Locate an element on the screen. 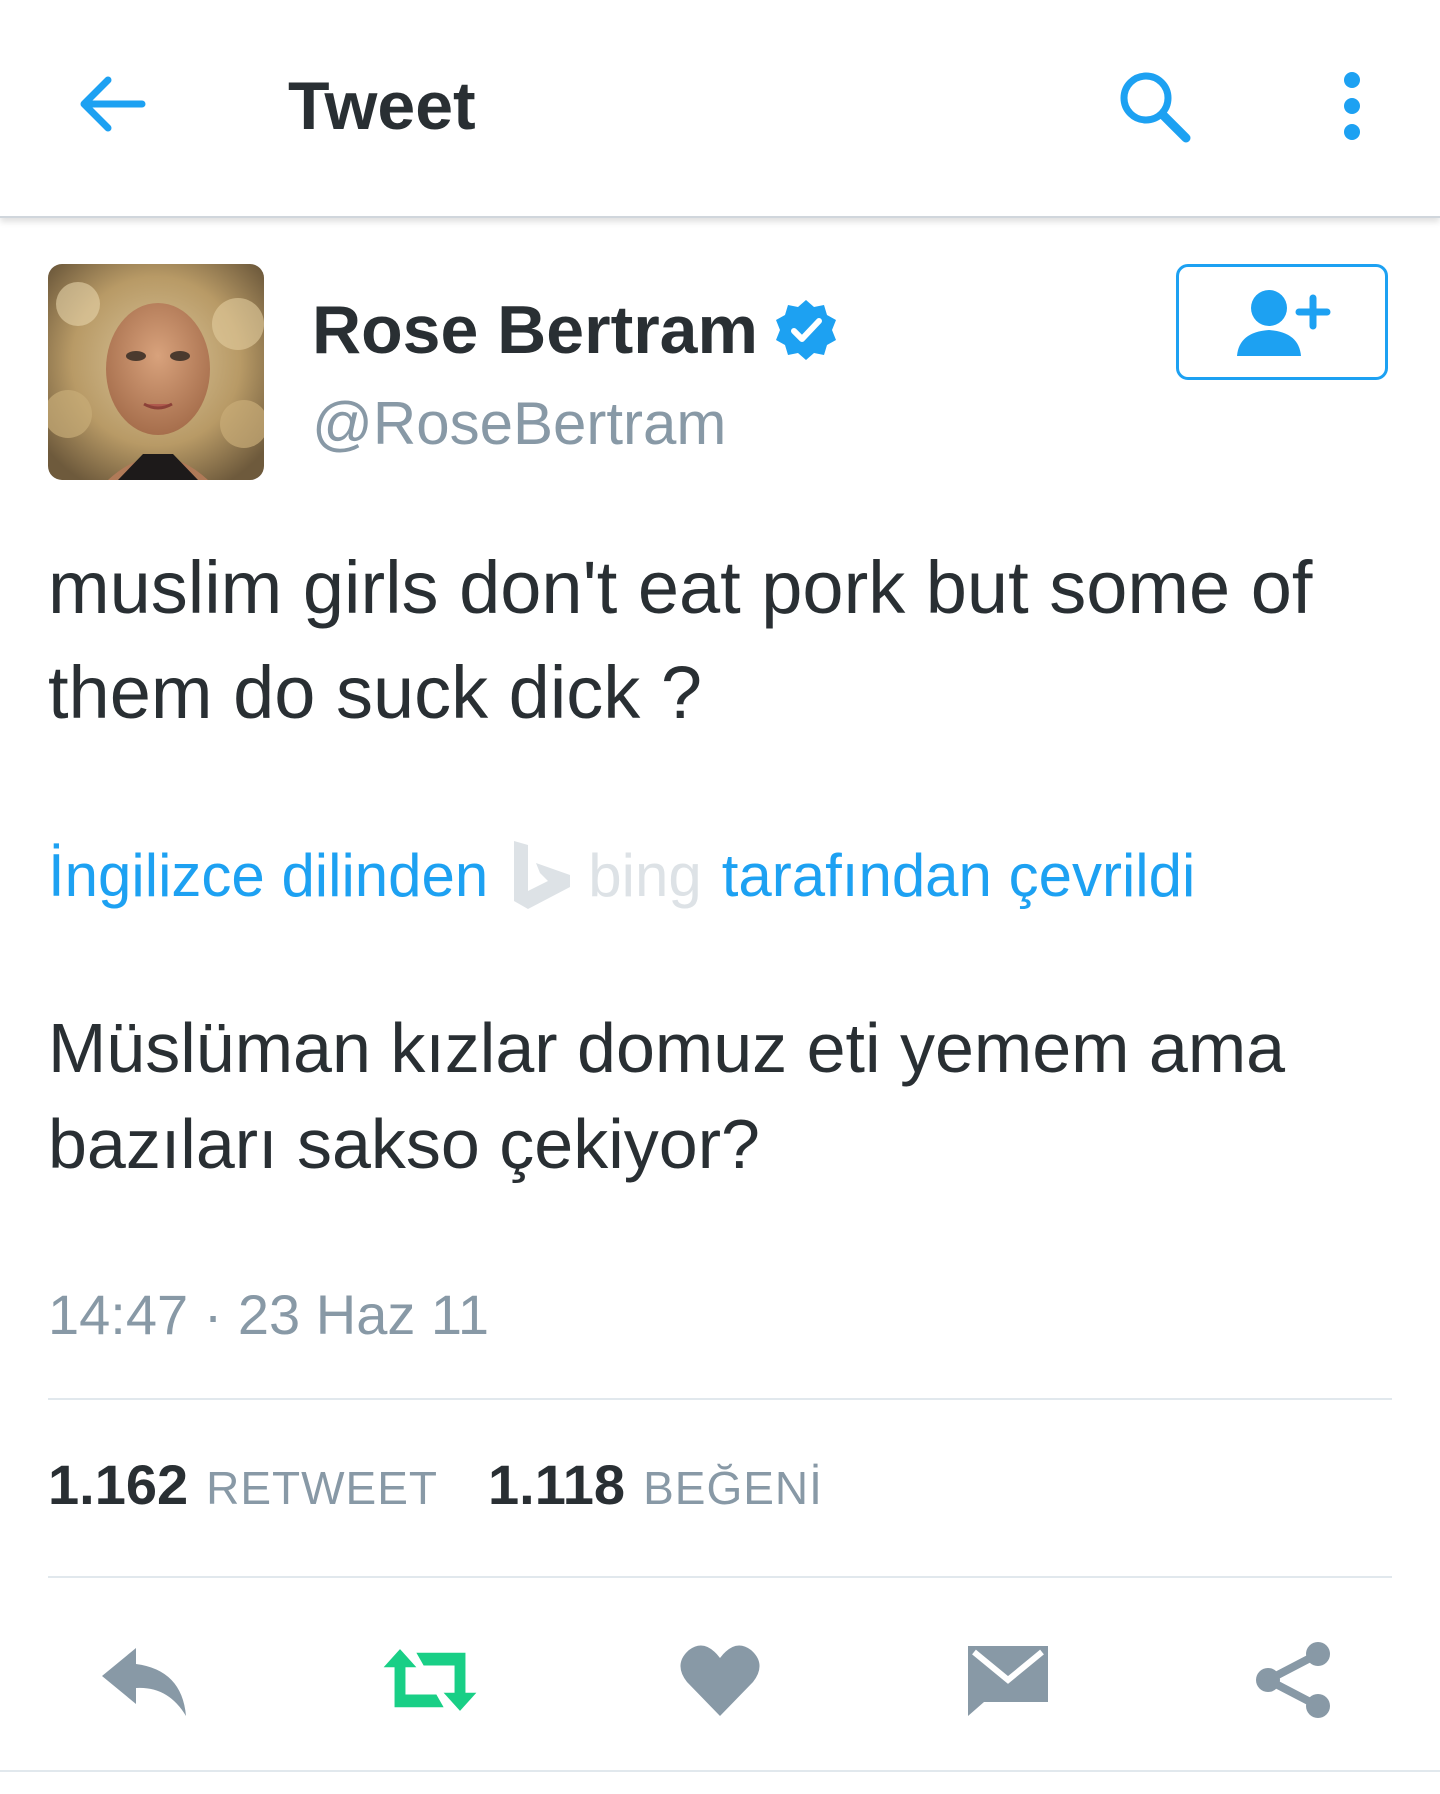  tweet-action-bar is located at coordinates (720, 1680).